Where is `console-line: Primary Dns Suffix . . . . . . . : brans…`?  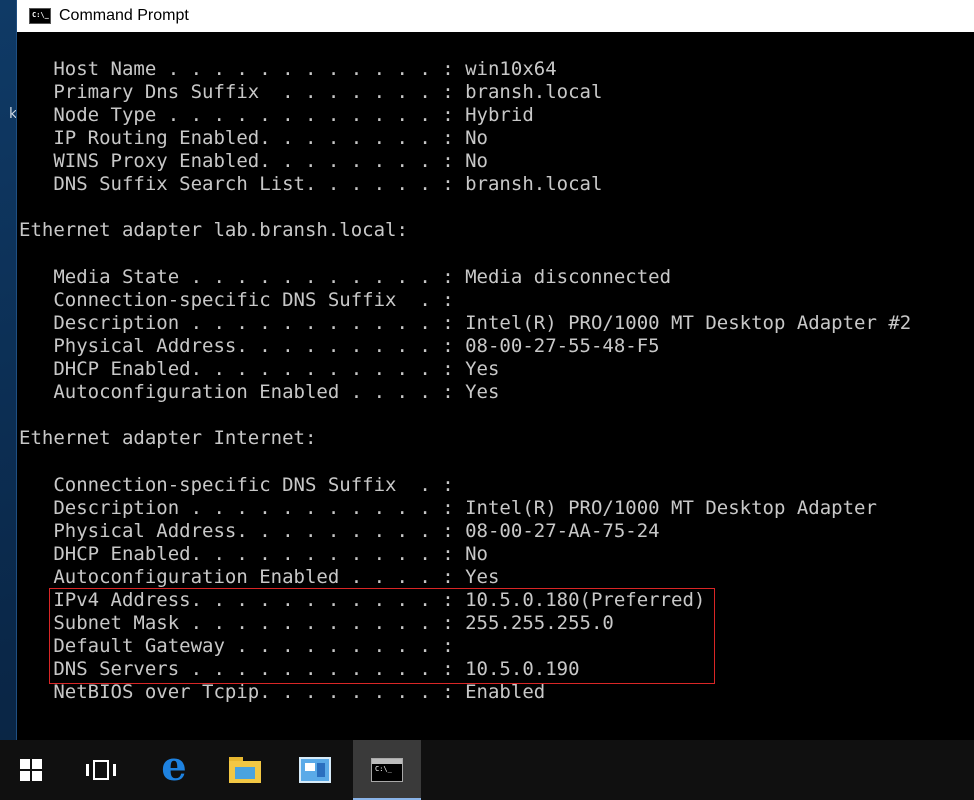
console-line: Primary Dns Suffix . . . . . . . : brans… is located at coordinates (311, 92).